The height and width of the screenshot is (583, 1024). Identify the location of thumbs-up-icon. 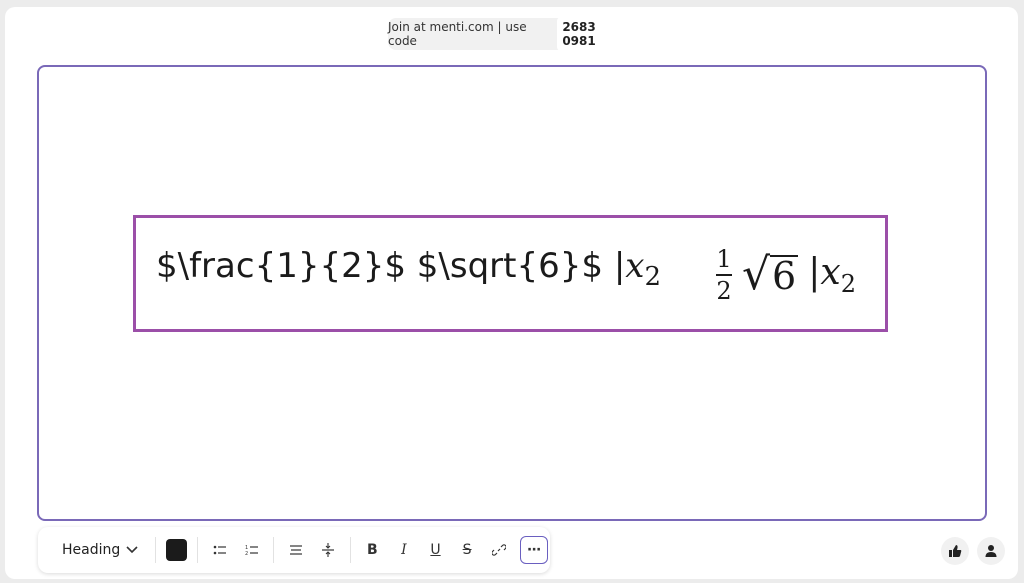
(955, 551).